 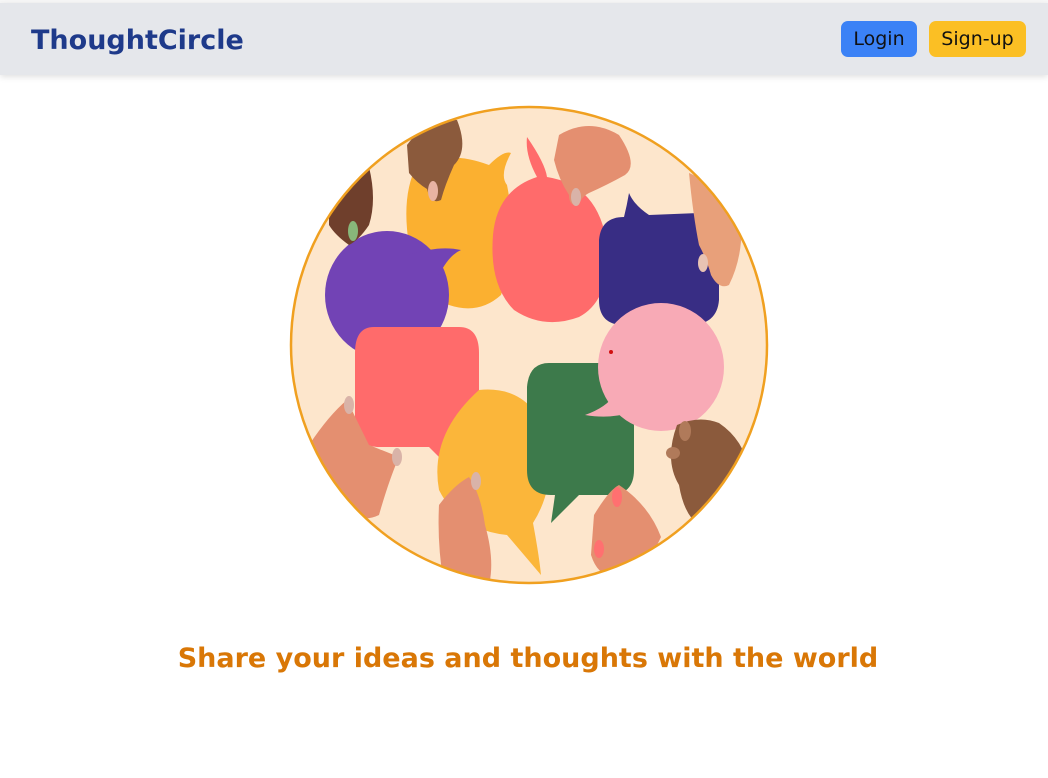 I want to click on brand-logo: ThoughtCircle, so click(x=137, y=41).